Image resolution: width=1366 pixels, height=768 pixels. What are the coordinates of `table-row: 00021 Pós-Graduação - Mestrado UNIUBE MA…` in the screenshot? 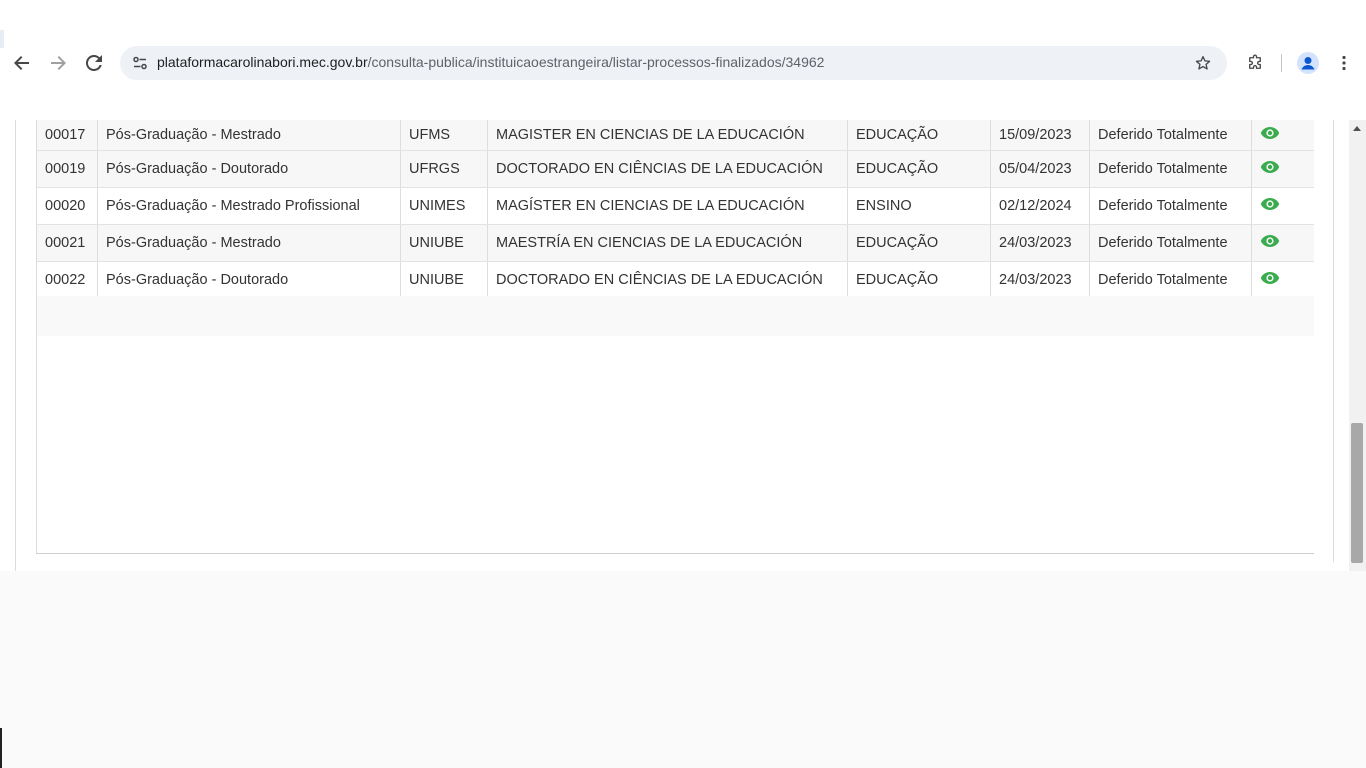 It's located at (675, 243).